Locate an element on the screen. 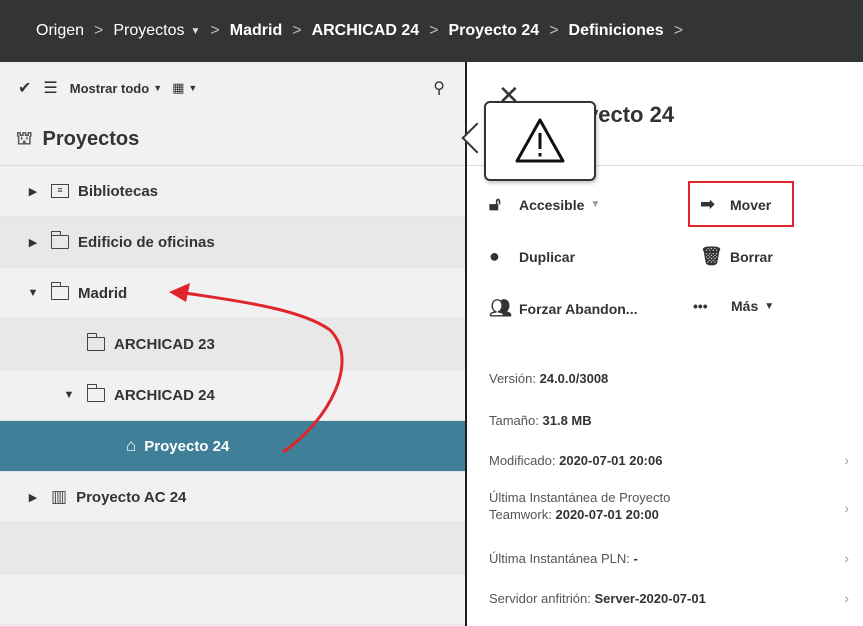  access-dropdown: 🔓︎ Accesible ▼ is located at coordinates (544, 204).